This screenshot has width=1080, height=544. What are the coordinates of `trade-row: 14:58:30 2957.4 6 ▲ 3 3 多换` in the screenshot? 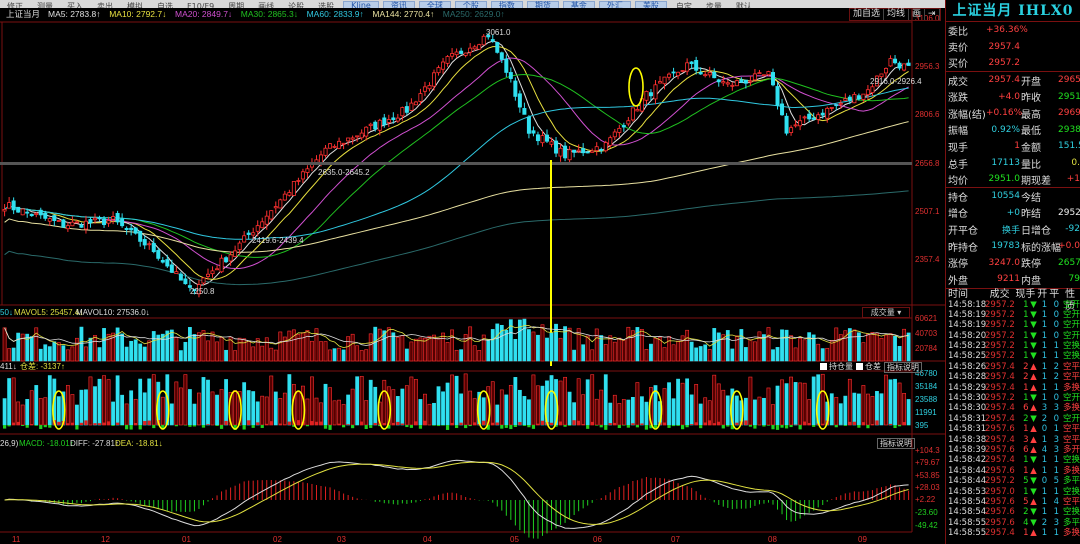 It's located at (1013, 408).